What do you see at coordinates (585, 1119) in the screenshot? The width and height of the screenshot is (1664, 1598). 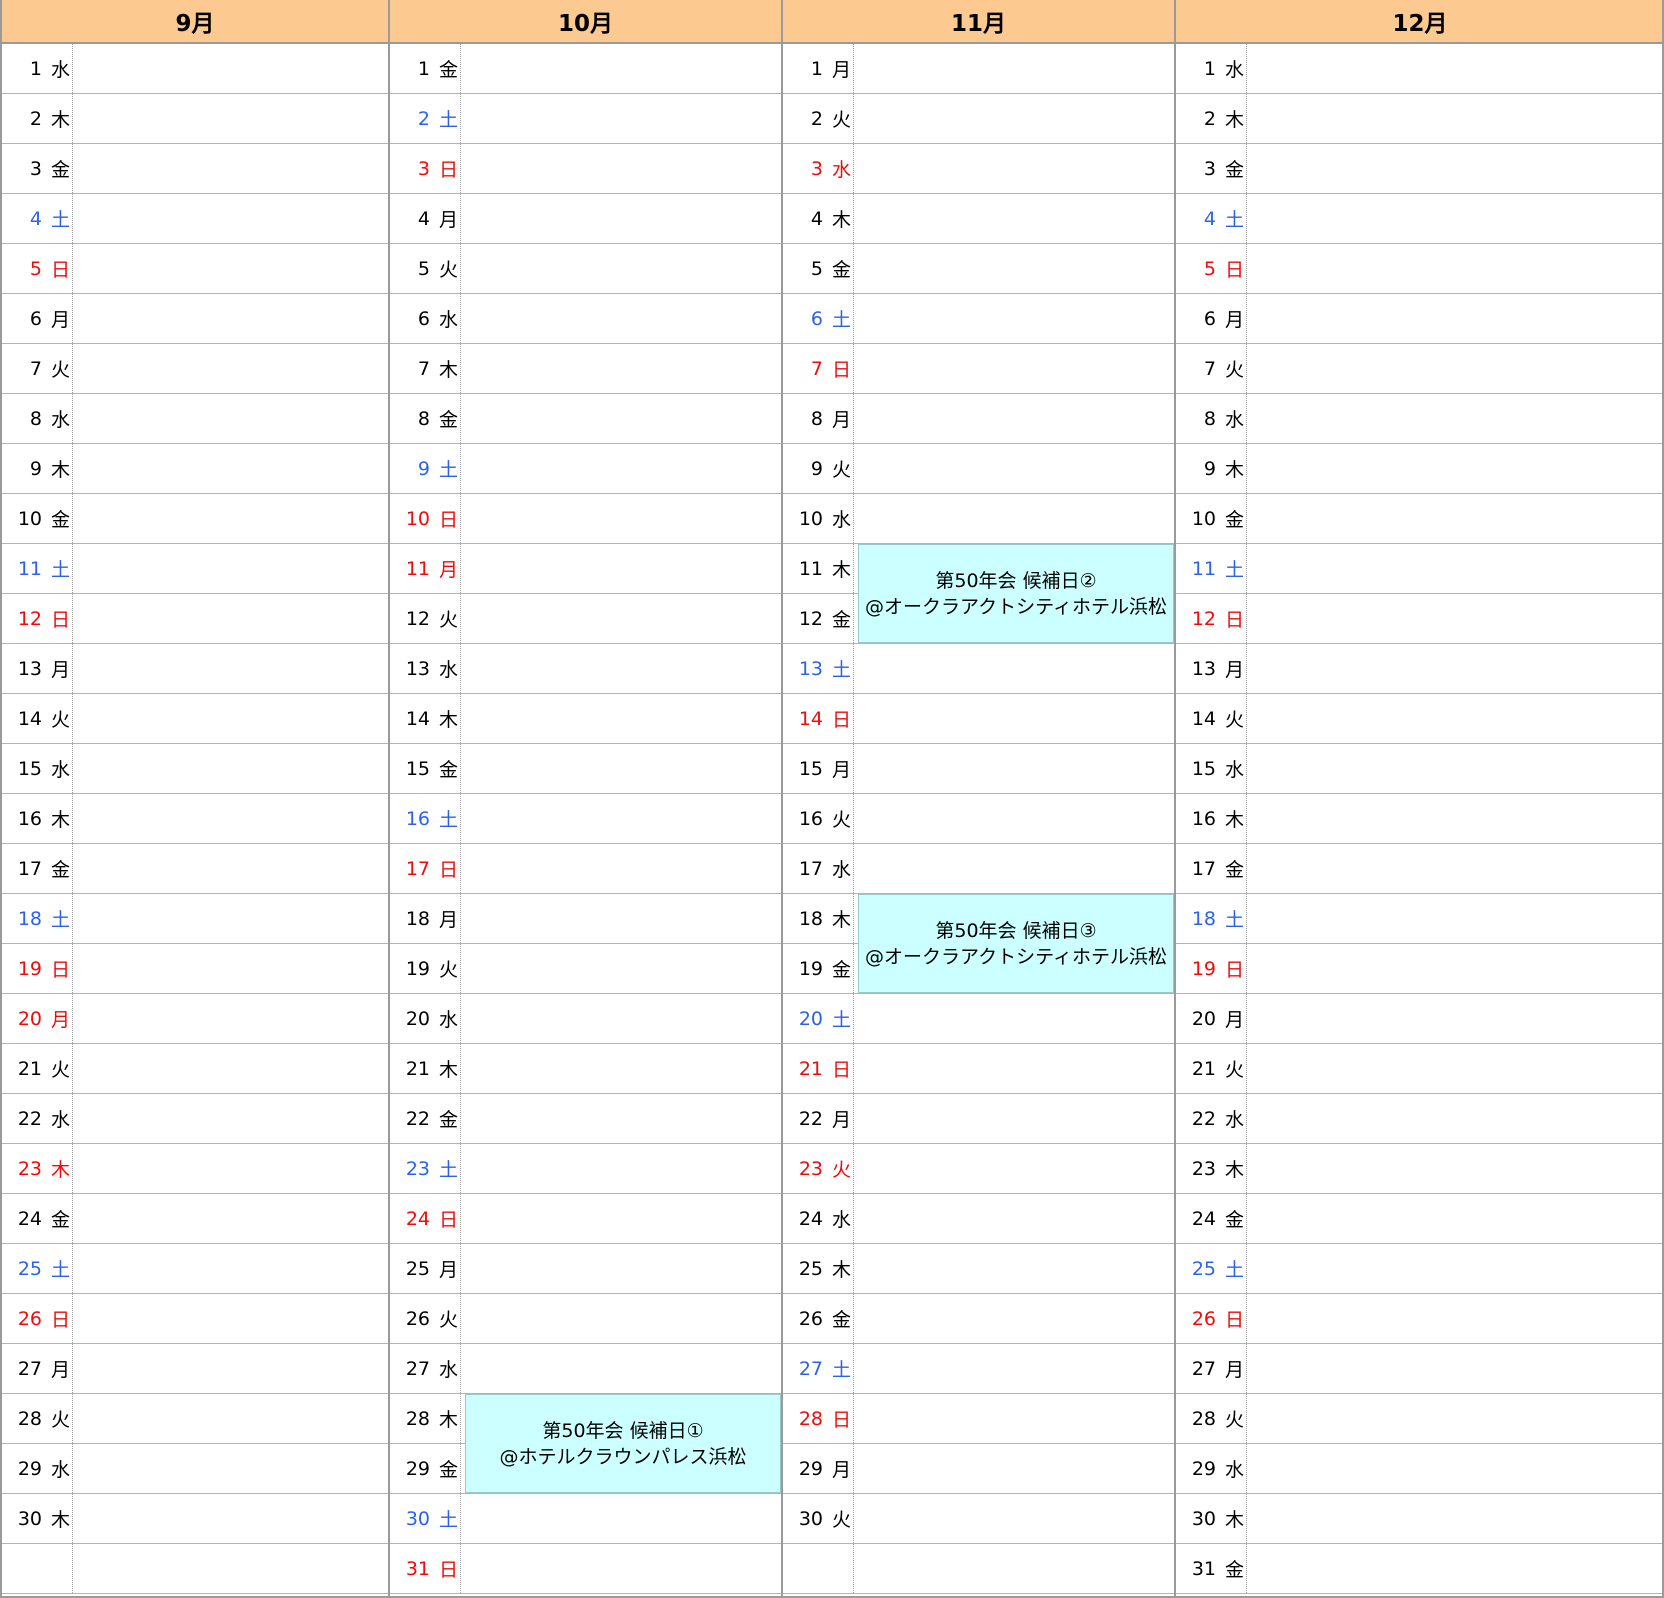 I see `day-row: 22 金` at bounding box center [585, 1119].